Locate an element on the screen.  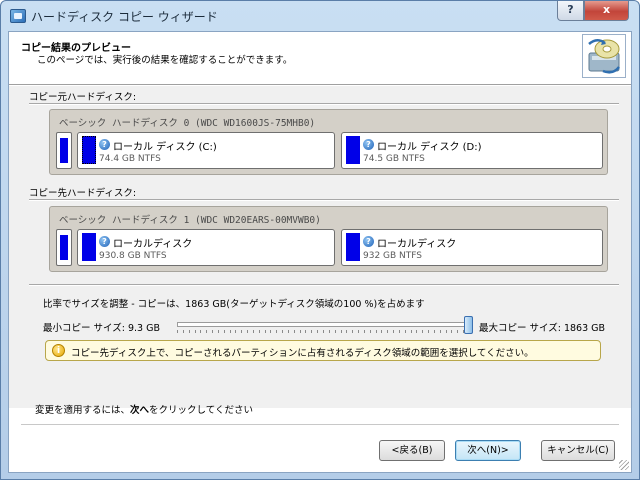
source-disk-label: コピー元ハードディスク: is located at coordinates (83, 97).